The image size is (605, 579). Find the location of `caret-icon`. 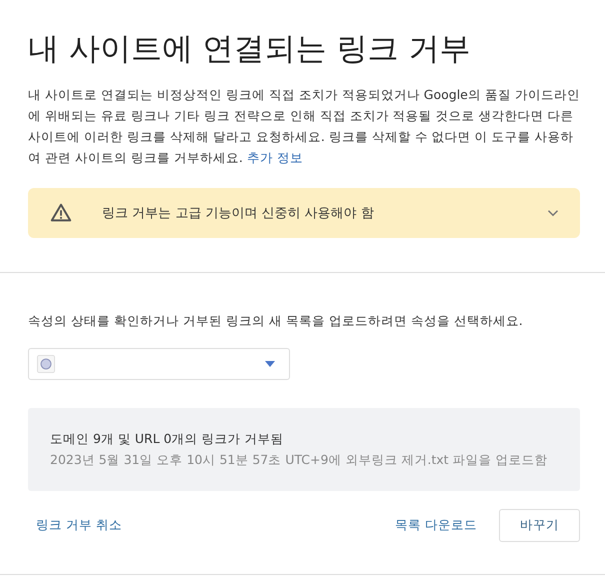

caret-icon is located at coordinates (270, 364).